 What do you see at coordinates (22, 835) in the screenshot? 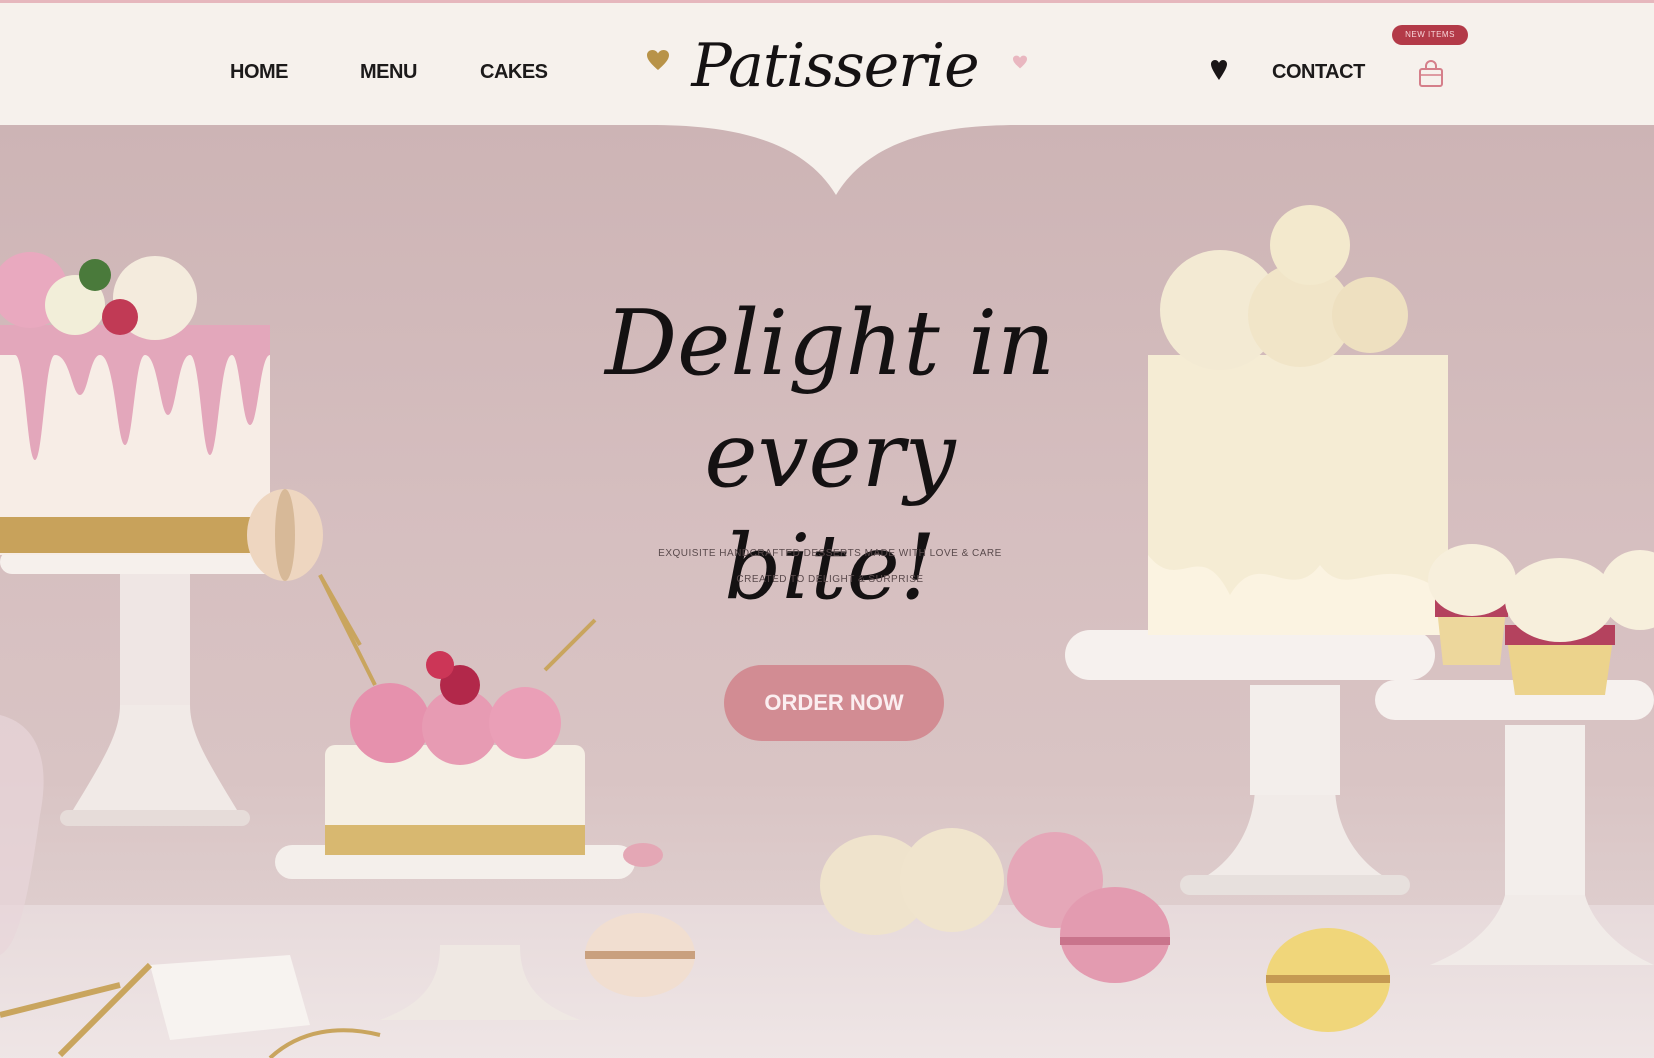
I see `glass-jar-illustration` at bounding box center [22, 835].